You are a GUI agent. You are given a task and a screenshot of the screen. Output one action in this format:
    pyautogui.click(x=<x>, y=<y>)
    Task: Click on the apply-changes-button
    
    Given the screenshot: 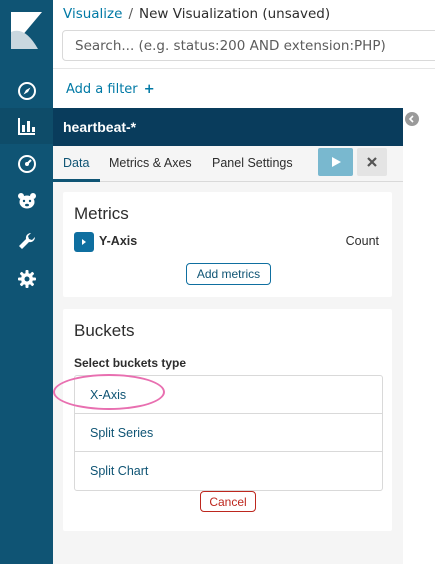 What is the action you would take?
    pyautogui.click(x=335, y=162)
    